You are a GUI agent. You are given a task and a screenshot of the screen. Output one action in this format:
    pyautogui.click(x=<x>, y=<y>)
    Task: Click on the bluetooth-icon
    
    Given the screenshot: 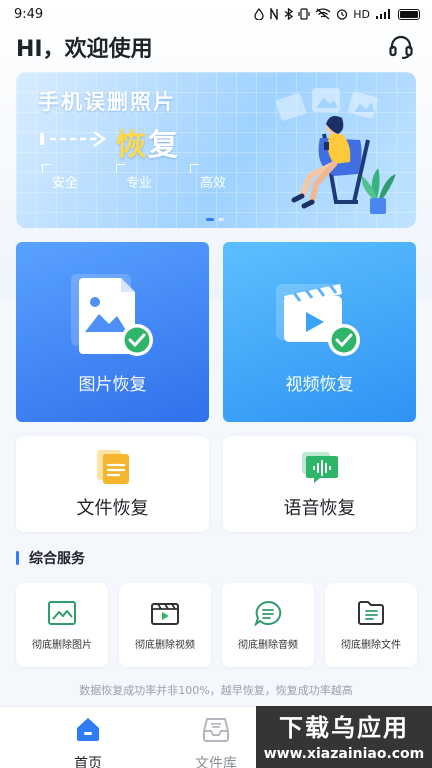 What is the action you would take?
    pyautogui.click(x=289, y=14)
    